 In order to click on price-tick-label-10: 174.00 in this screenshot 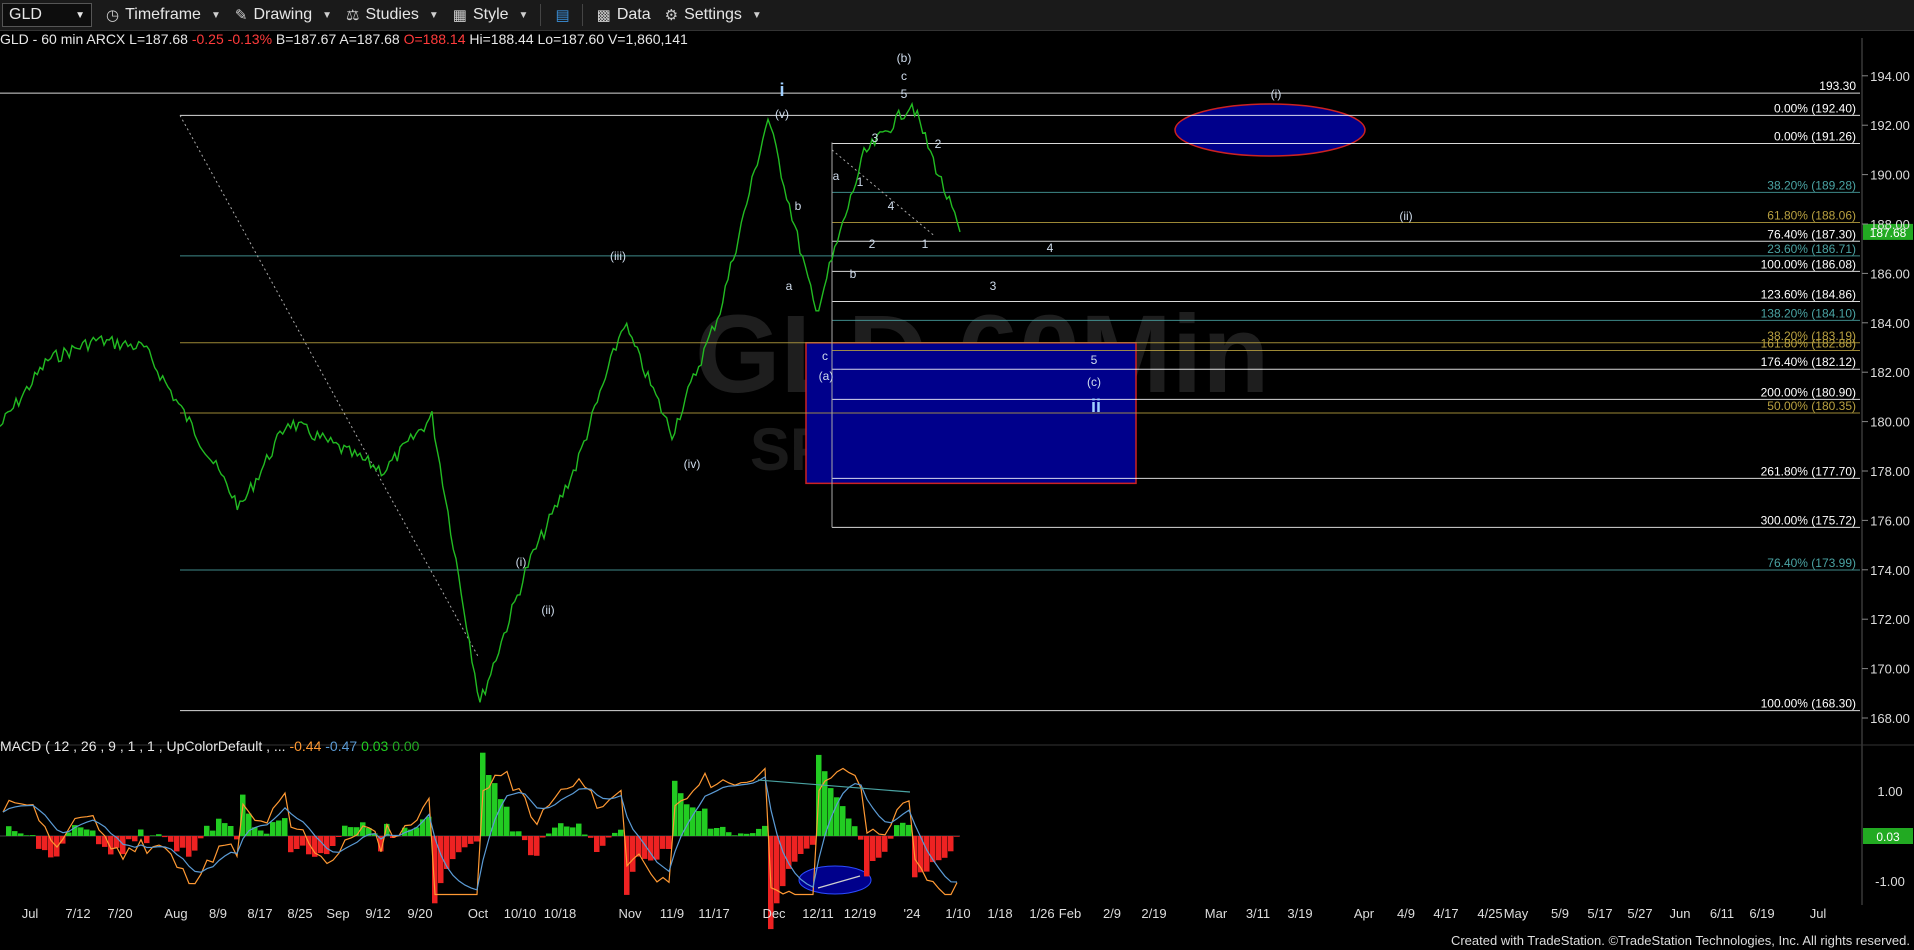, I will do `click(1890, 570)`.